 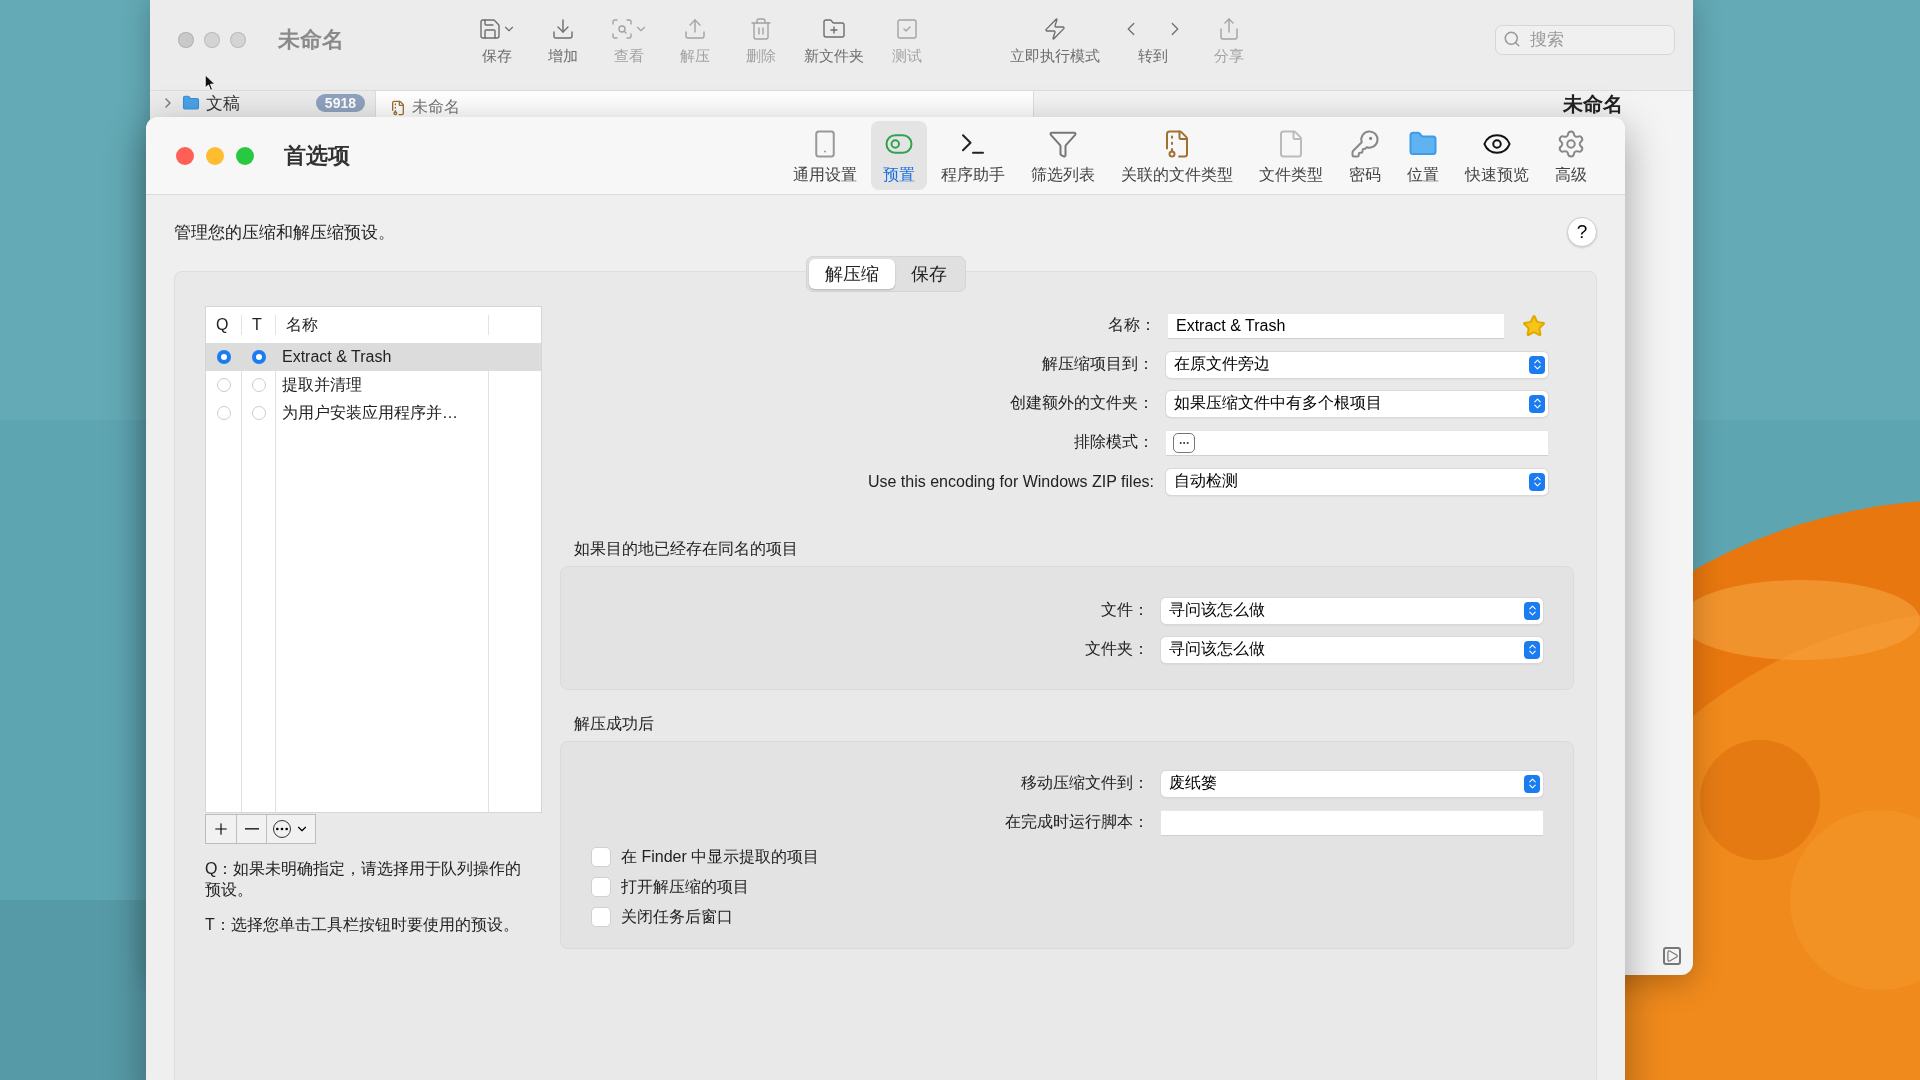 I want to click on key-icon, so click(x=1365, y=144).